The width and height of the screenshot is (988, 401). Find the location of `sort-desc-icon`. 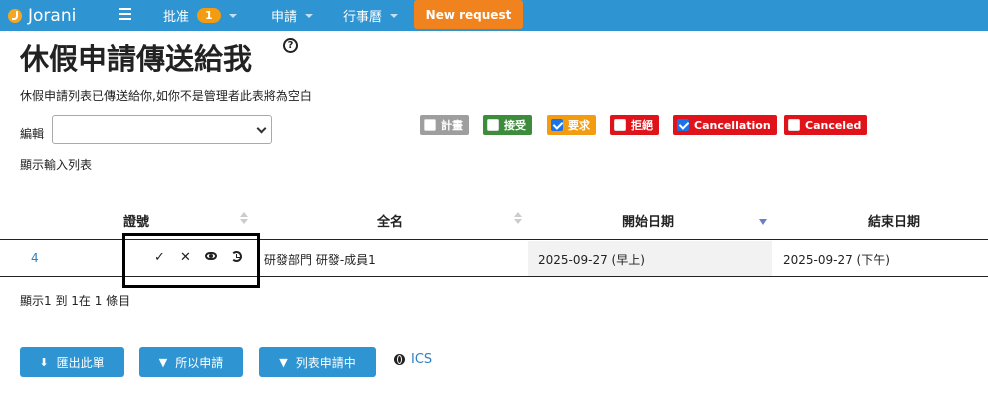

sort-desc-icon is located at coordinates (763, 222).